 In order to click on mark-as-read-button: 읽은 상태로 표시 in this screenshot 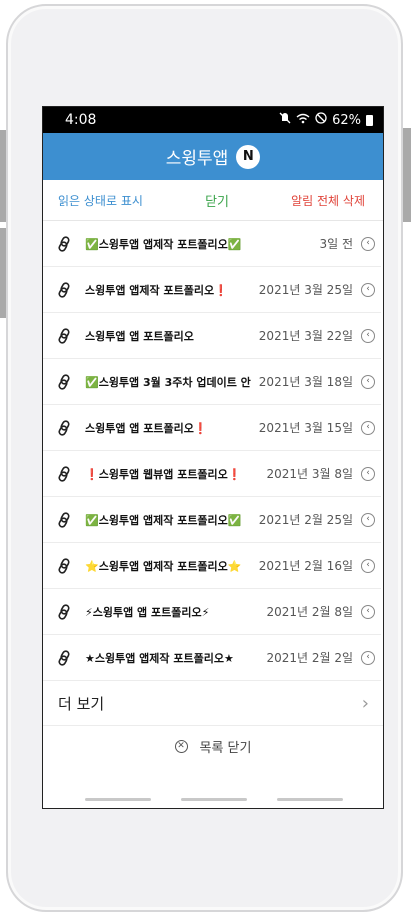, I will do `click(100, 200)`.